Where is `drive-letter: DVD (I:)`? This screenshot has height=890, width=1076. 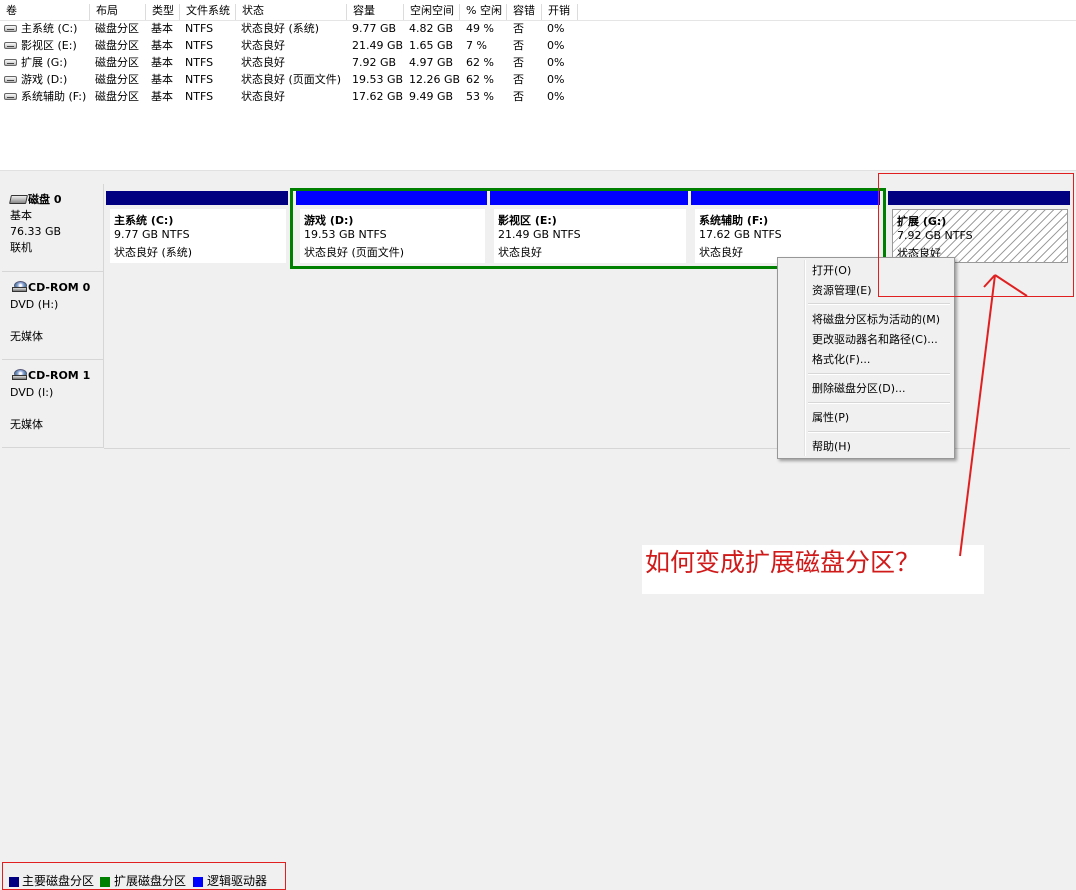
drive-letter: DVD (I:) is located at coordinates (32, 392).